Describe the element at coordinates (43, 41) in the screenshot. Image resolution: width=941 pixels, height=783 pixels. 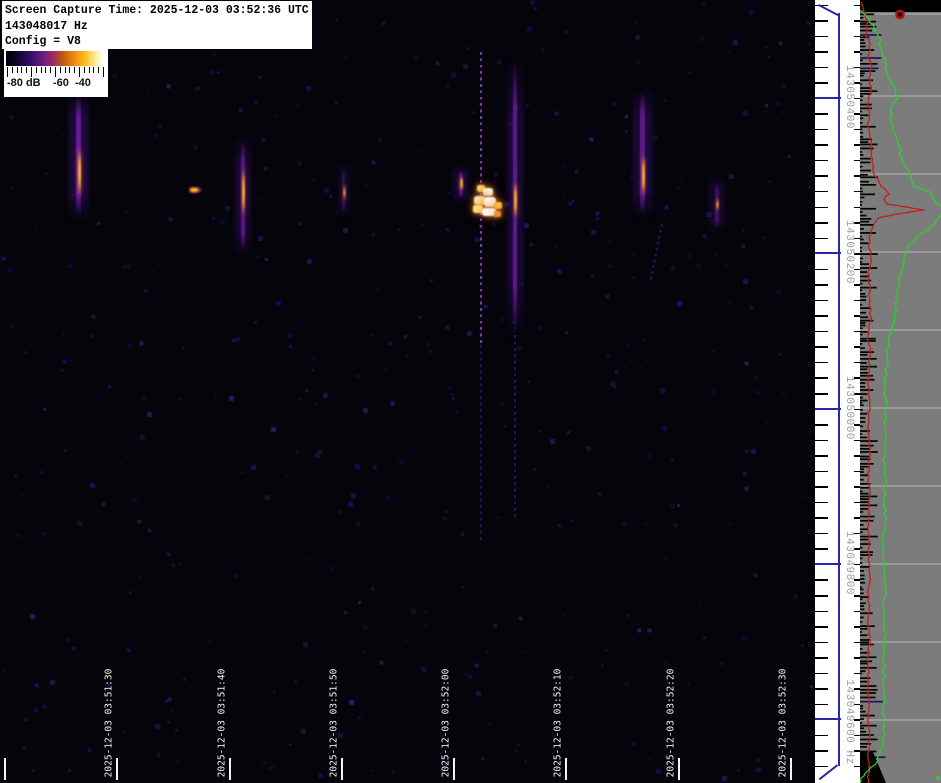
I see `config-text: Config = V8` at that location.